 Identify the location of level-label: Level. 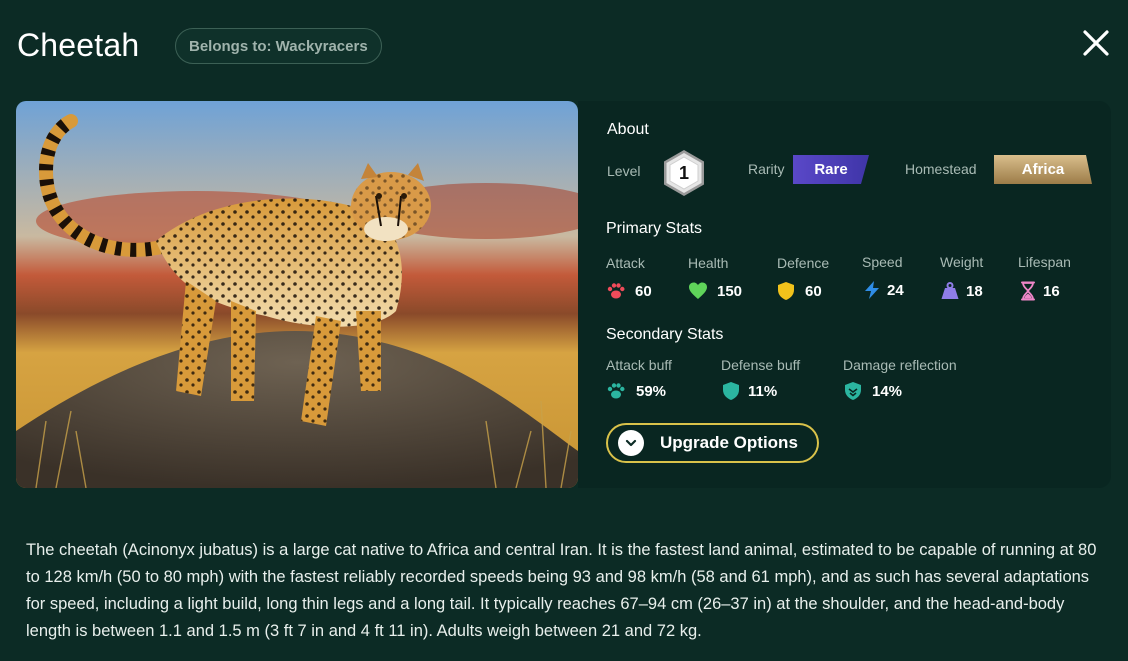
(624, 171).